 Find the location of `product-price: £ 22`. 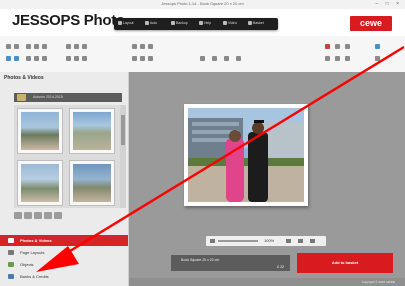

product-price: £ 22 is located at coordinates (280, 267).